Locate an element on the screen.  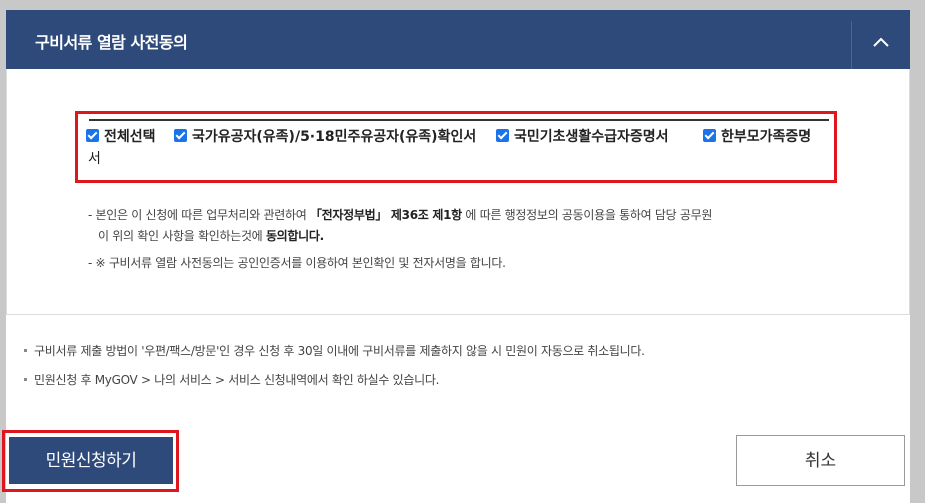
note-text: 이 위의 확인 사항을 확인하는것에 is located at coordinates (182, 236).